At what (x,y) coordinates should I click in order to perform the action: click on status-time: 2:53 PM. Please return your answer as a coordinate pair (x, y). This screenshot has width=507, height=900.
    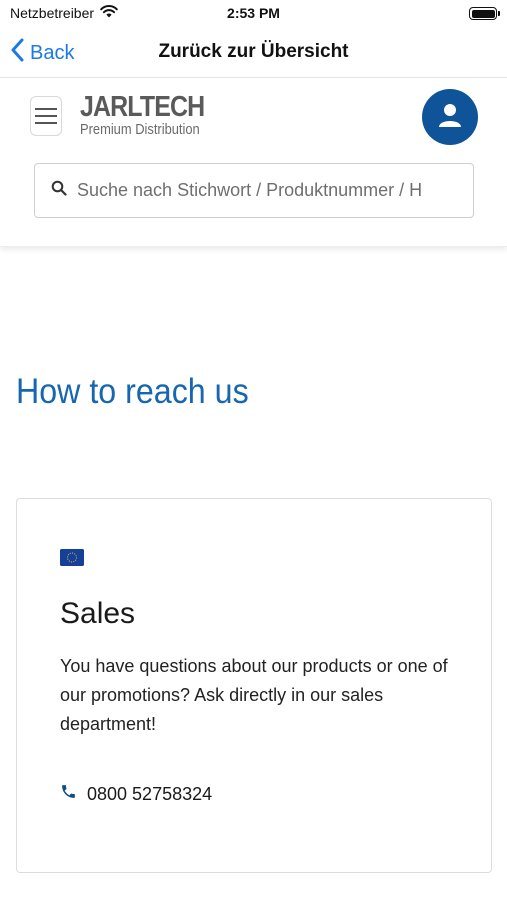
    Looking at the image, I should click on (253, 13).